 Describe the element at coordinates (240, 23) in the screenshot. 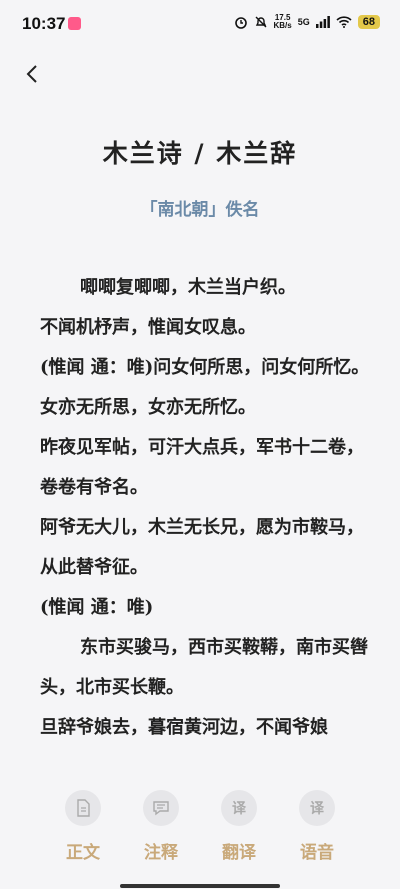

I see `alarm-icon` at that location.